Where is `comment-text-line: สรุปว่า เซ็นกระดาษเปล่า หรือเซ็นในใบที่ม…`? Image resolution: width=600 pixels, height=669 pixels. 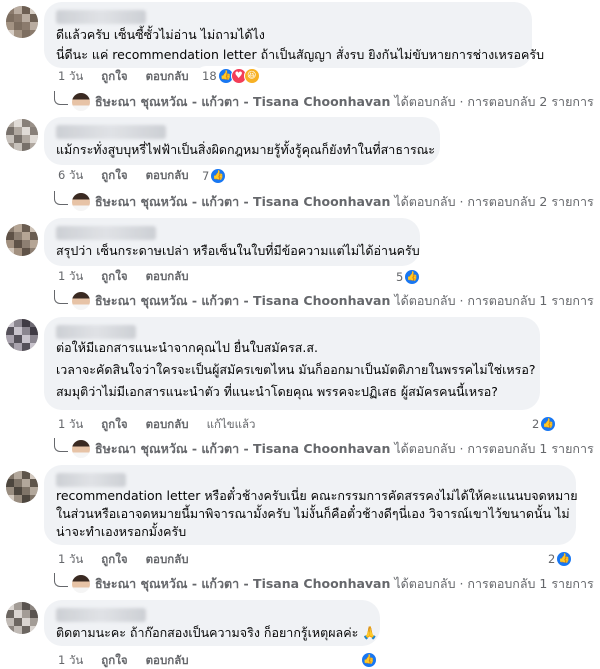
comment-text-line: สรุปว่า เซ็นกระดาษเปล่า หรือเซ็นในใบที่ม… is located at coordinates (238, 250).